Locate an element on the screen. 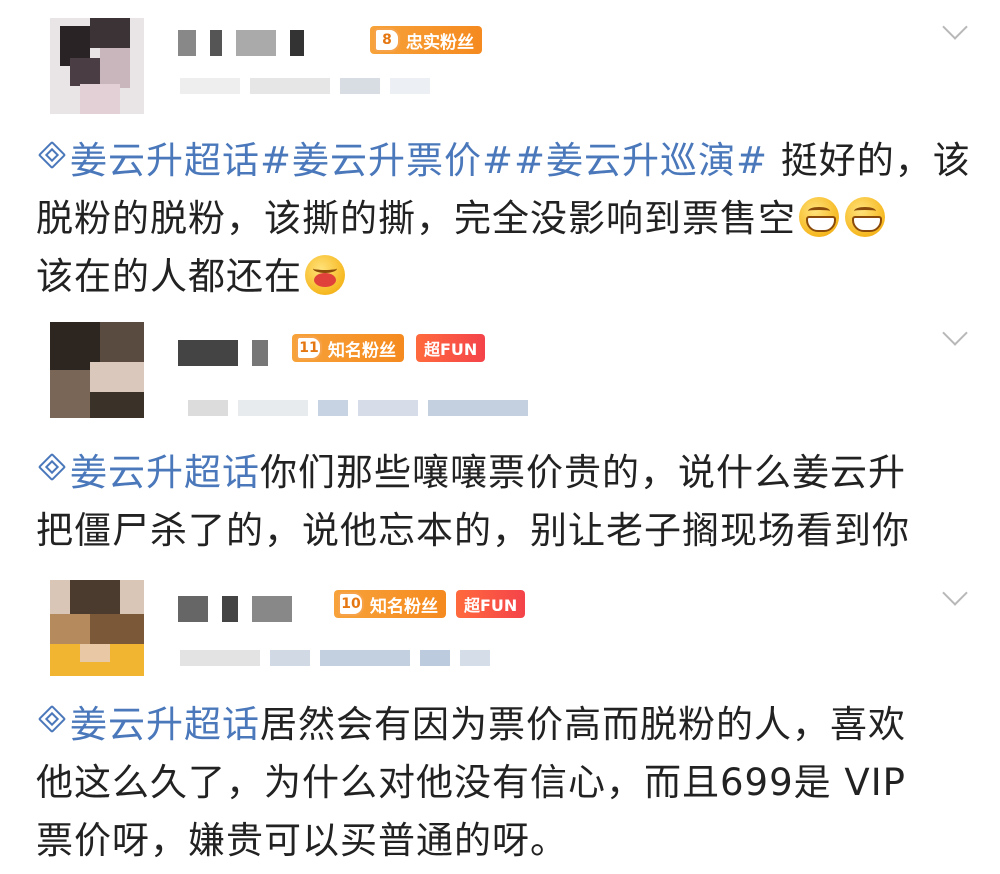 The width and height of the screenshot is (1000, 874). body-line: 脱粉的脱粉，该撕的撕，完全没影响到票售空 is located at coordinates (416, 218).